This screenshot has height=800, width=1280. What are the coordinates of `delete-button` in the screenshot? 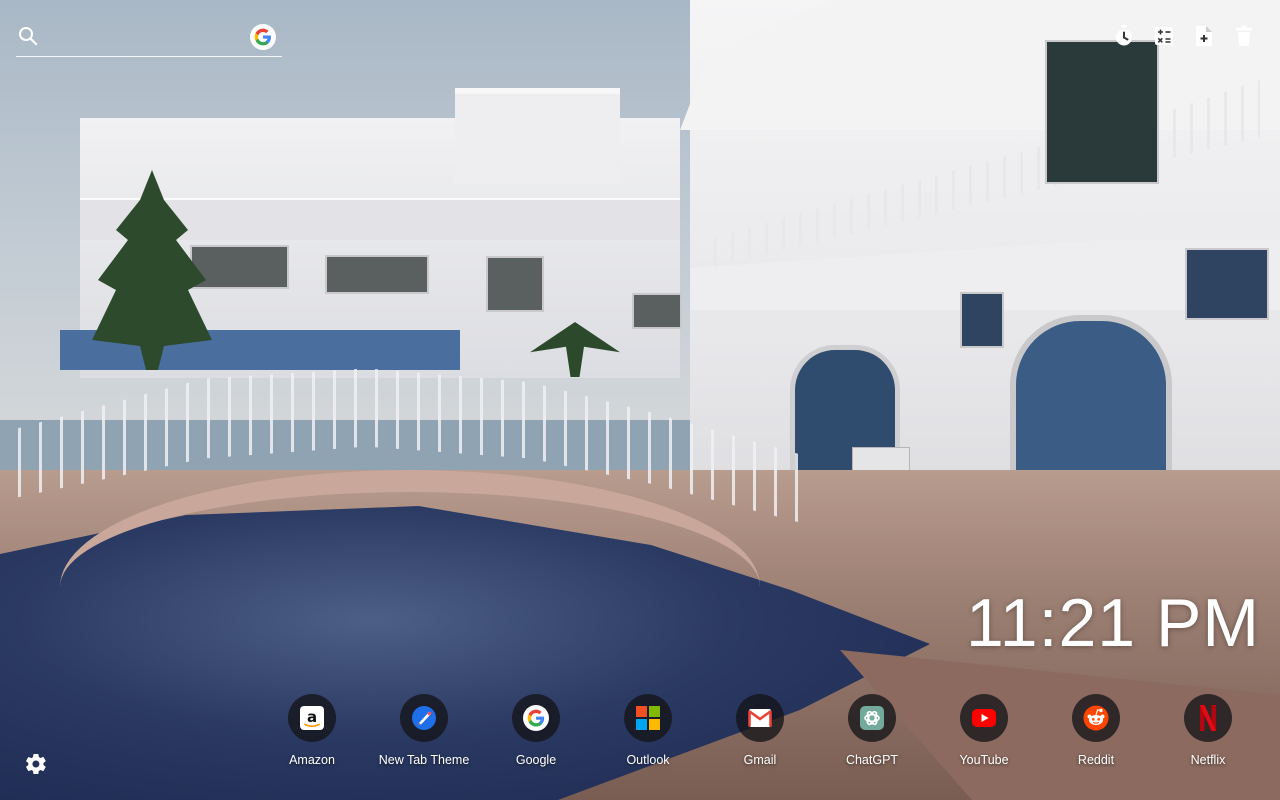 It's located at (1244, 36).